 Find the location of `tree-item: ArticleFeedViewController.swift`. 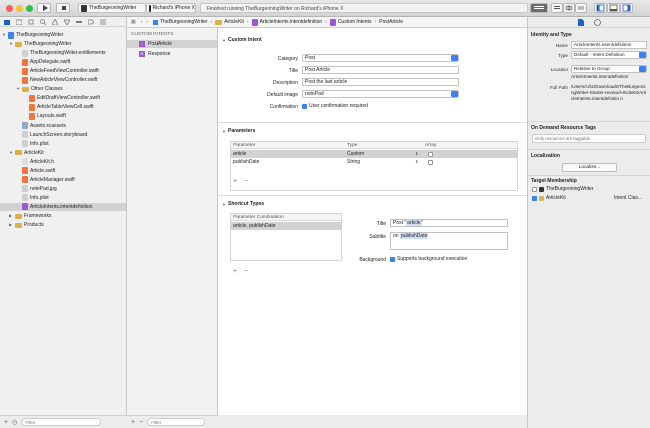

tree-item: ArticleFeedViewController.swift is located at coordinates (63, 71).